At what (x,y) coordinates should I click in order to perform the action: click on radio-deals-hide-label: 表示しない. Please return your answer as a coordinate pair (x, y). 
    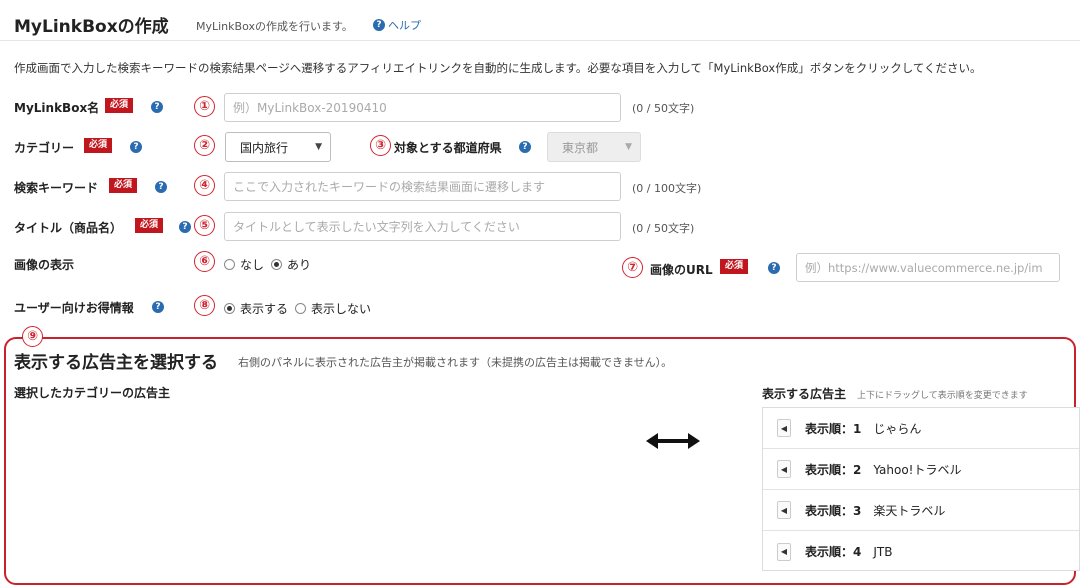
    Looking at the image, I should click on (341, 309).